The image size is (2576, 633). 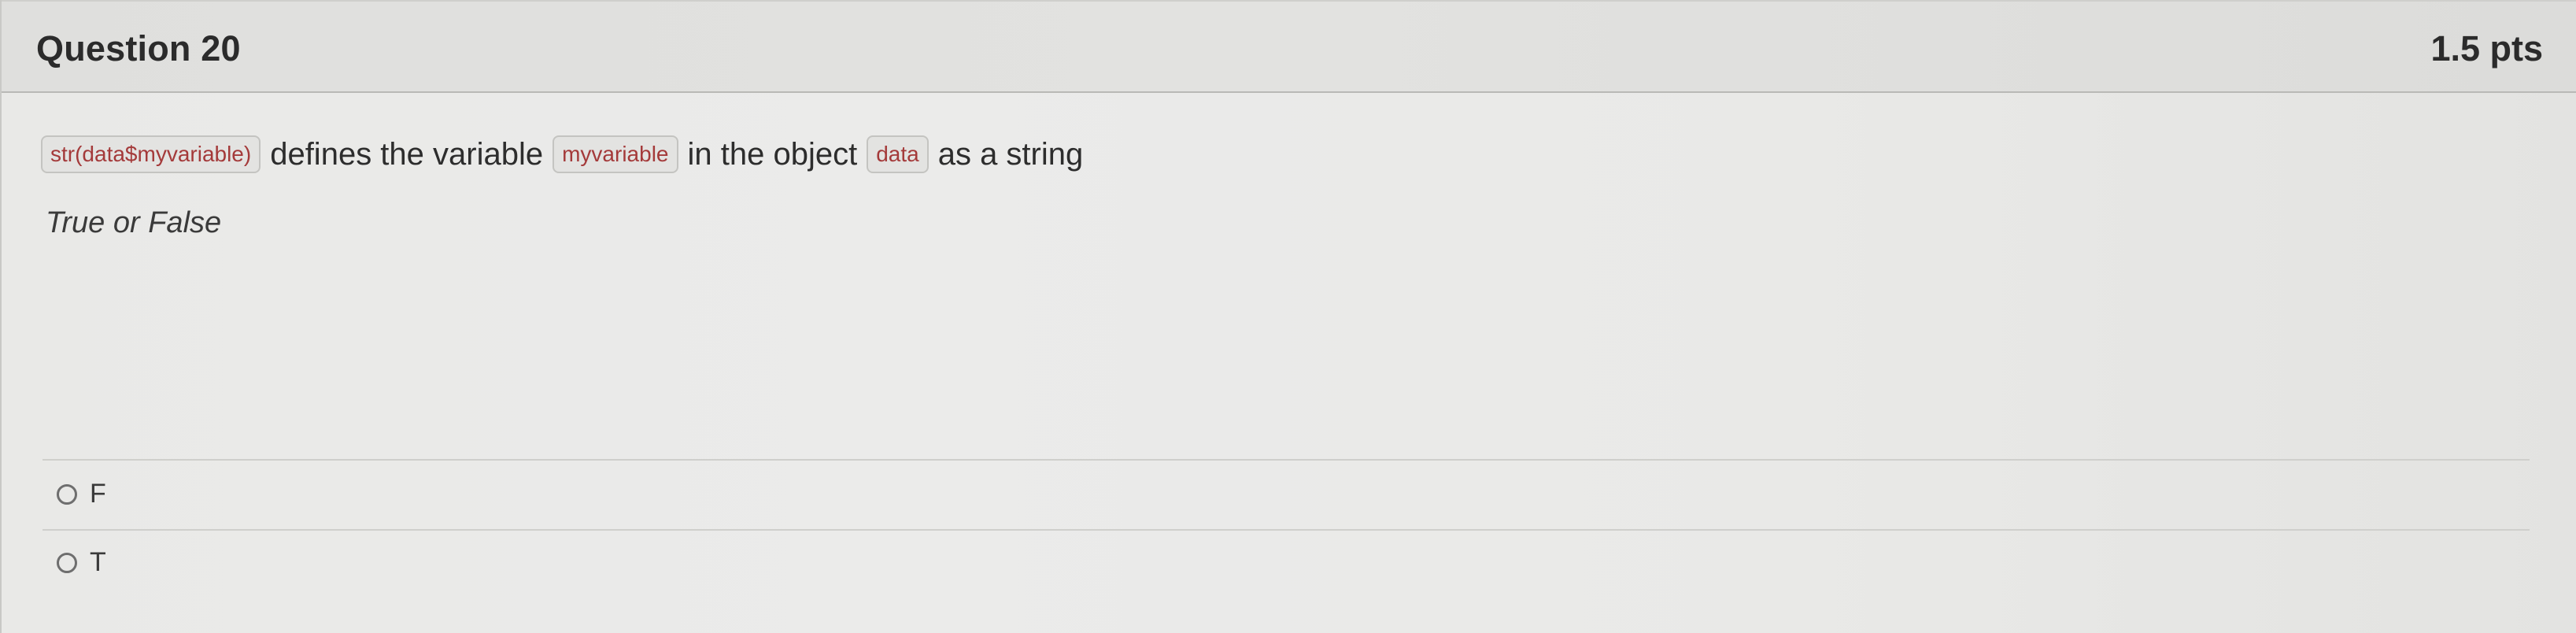 What do you see at coordinates (2486, 48) in the screenshot?
I see `question-points: 1.5 pts` at bounding box center [2486, 48].